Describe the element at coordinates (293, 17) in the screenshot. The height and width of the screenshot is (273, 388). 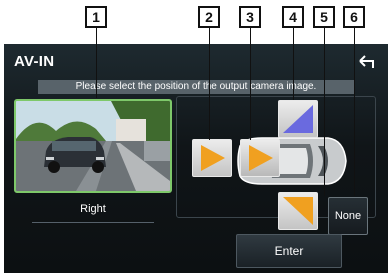
I see `callout-4: 4` at that location.